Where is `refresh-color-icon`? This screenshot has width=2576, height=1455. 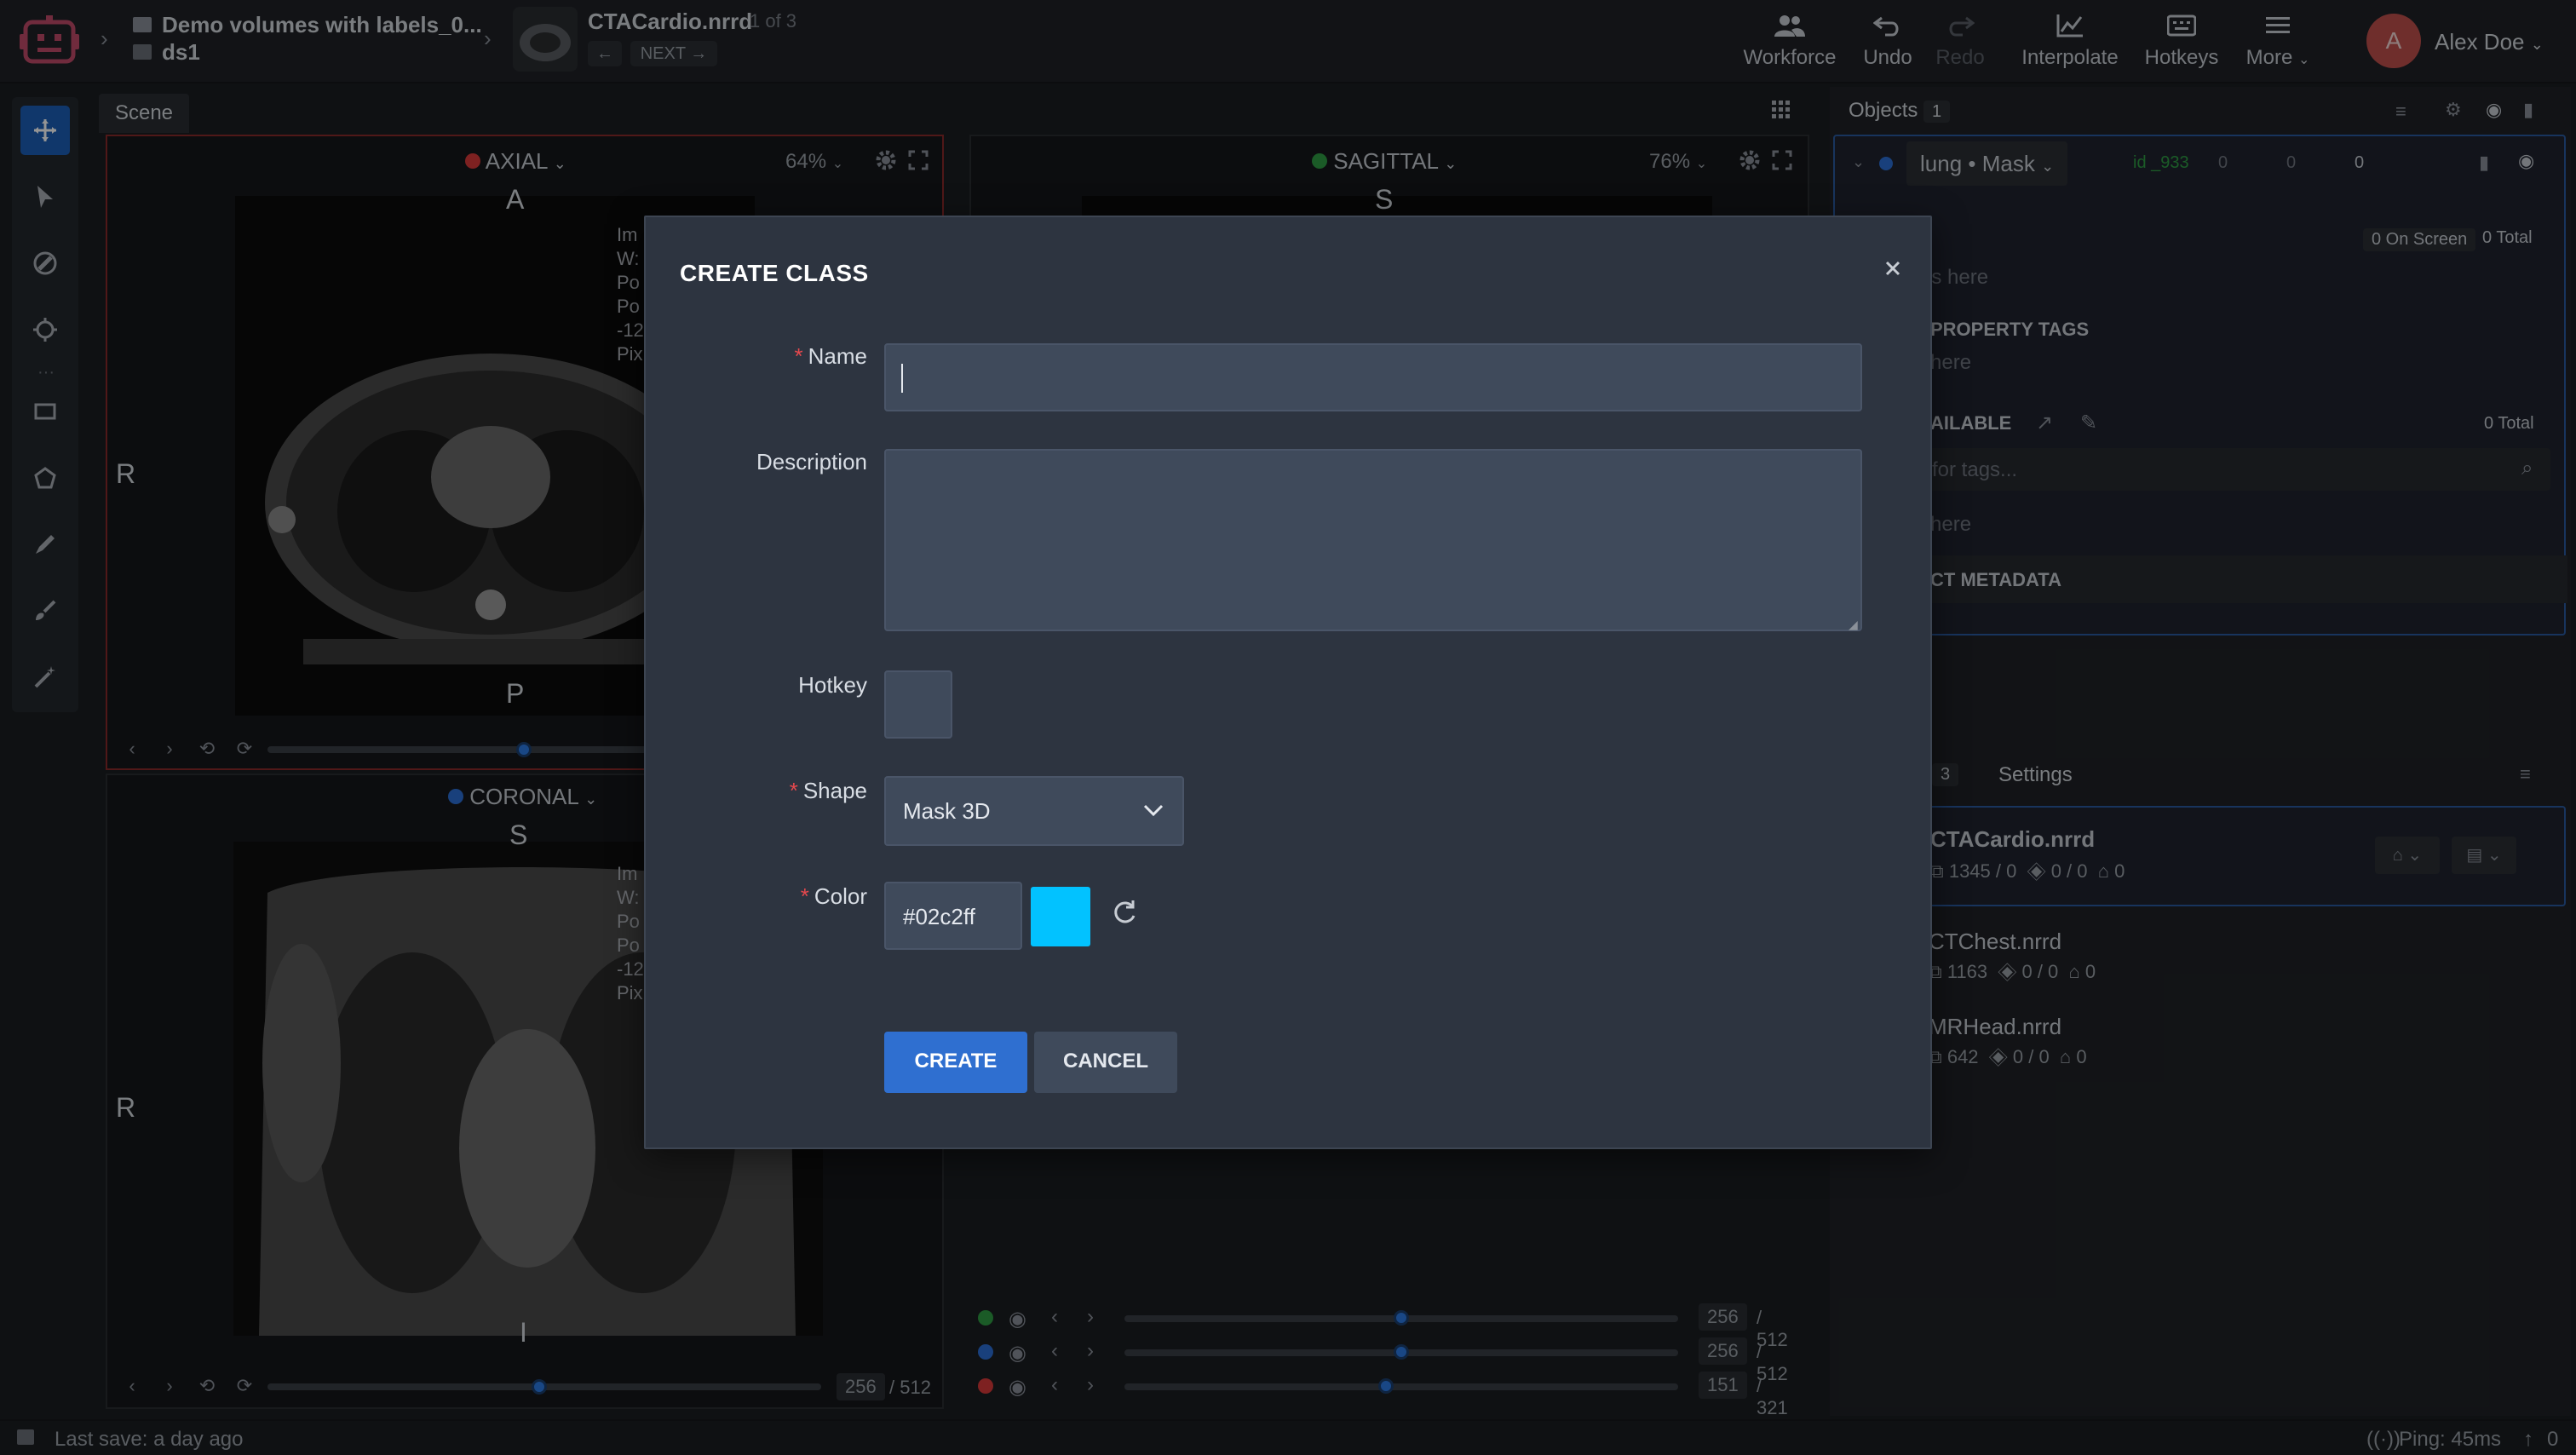 refresh-color-icon is located at coordinates (1125, 916).